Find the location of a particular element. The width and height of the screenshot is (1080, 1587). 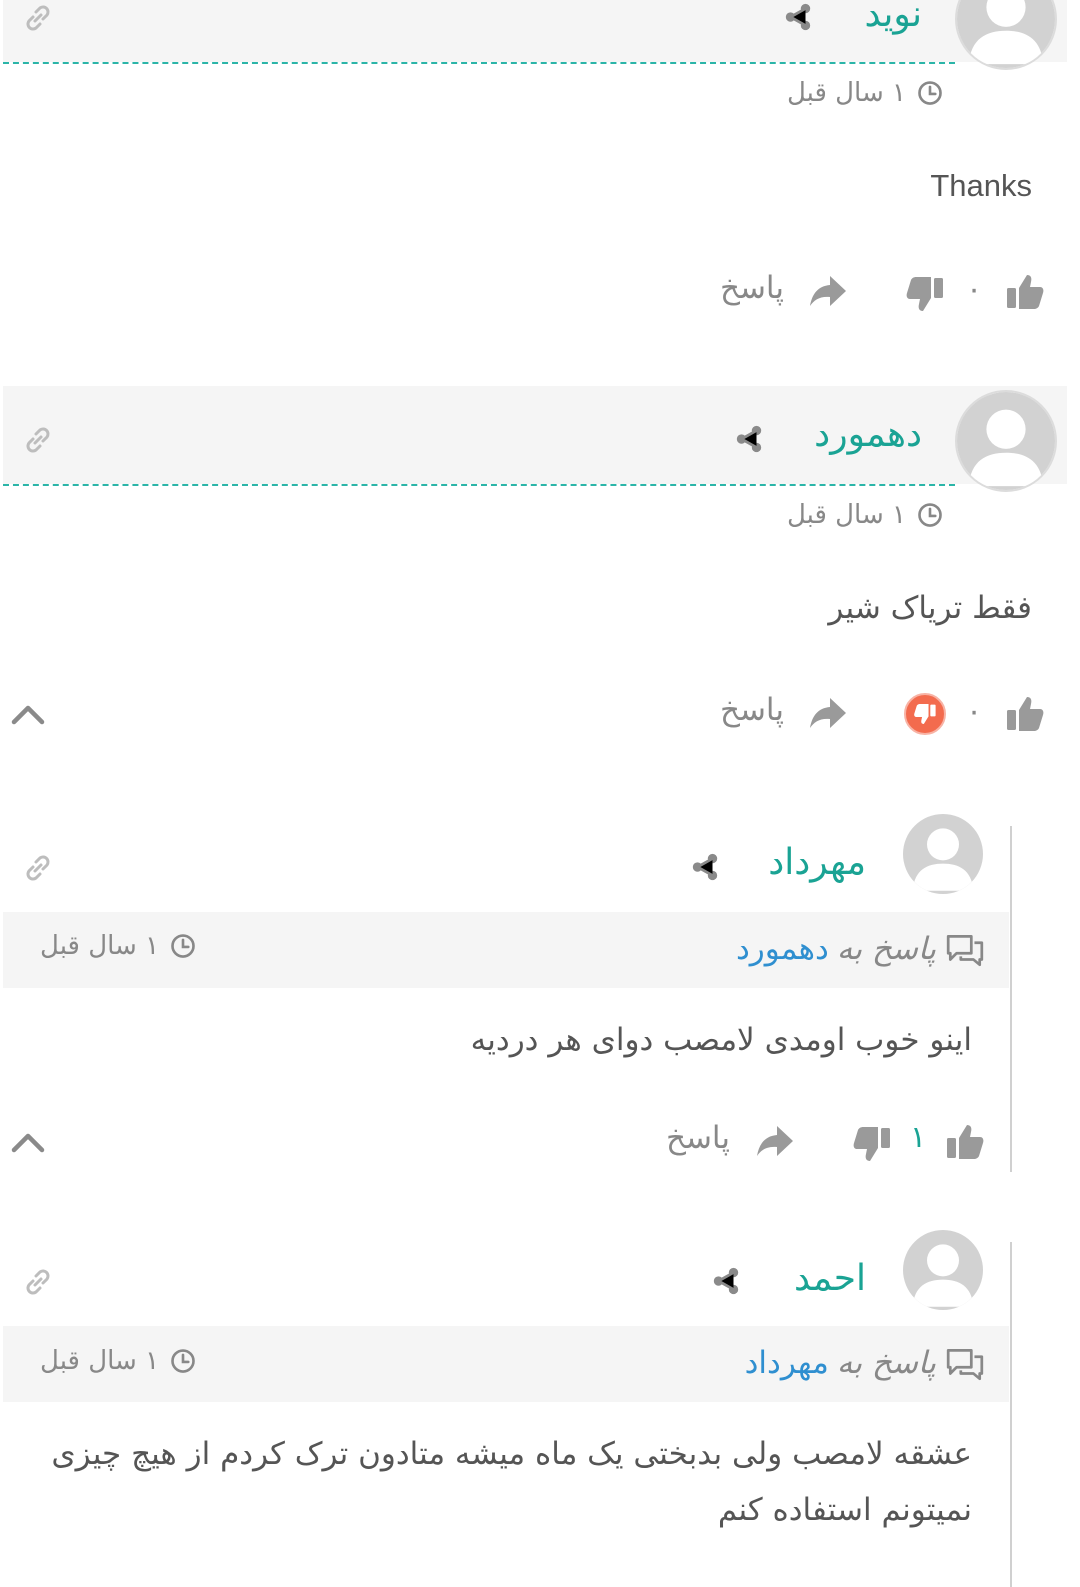

comment-text: Thanks is located at coordinates (981, 185).